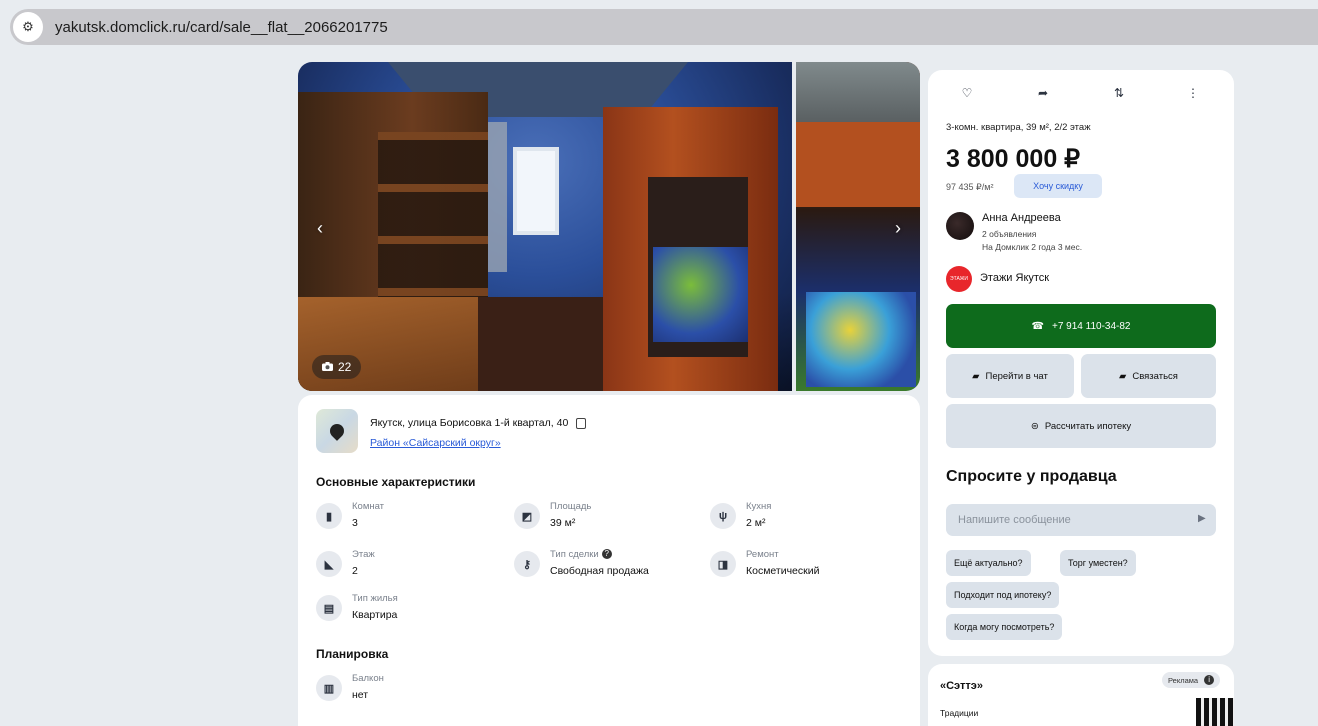 This screenshot has height=726, width=1318. What do you see at coordinates (1004, 627) in the screenshot?
I see `quick-question-chip: Когда могу посмотреть?` at bounding box center [1004, 627].